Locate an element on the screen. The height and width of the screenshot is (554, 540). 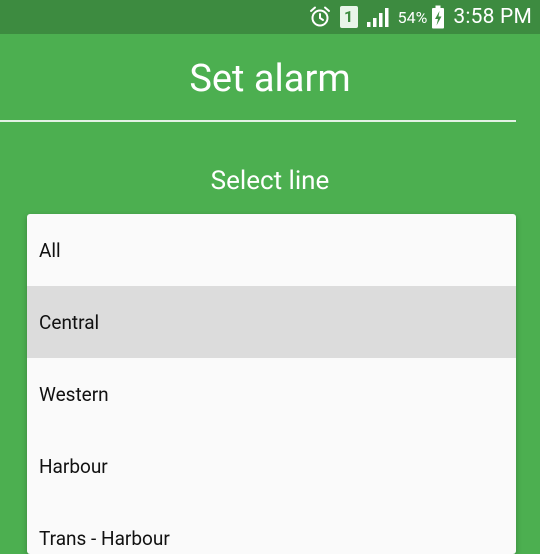
line-option-central: Central is located at coordinates (271, 322).